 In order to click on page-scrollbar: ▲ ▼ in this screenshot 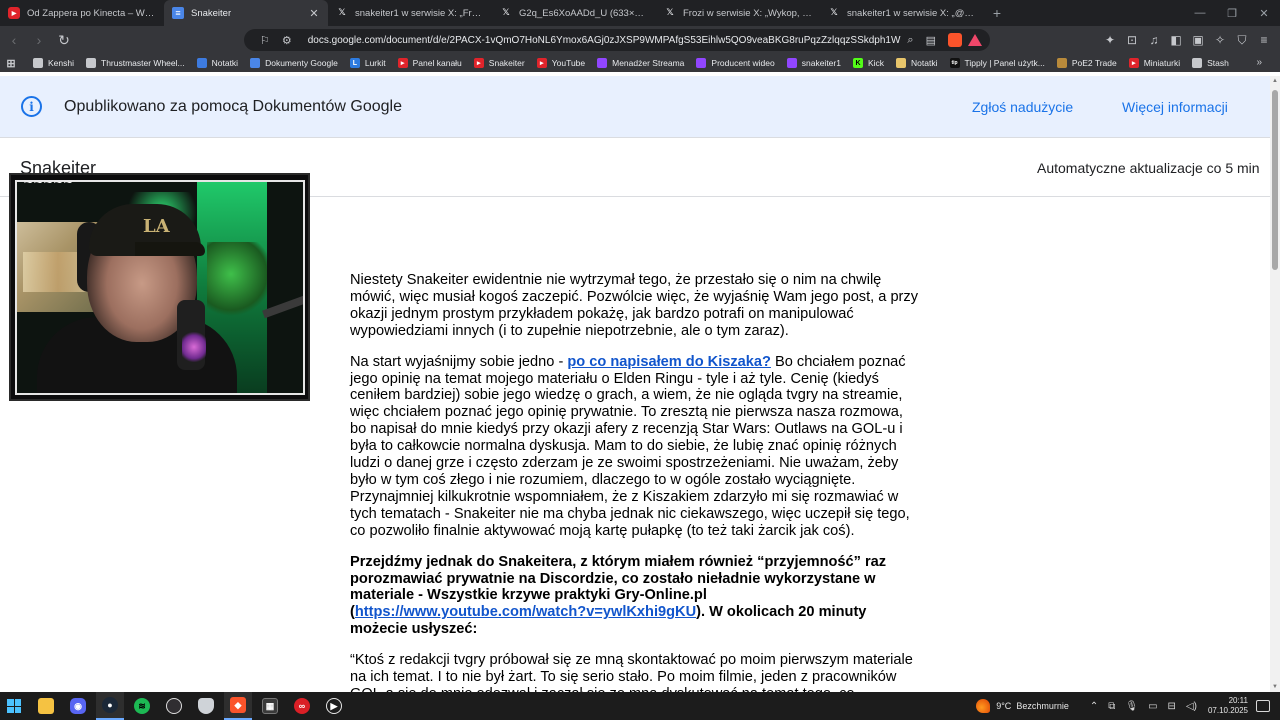, I will do `click(1275, 384)`.